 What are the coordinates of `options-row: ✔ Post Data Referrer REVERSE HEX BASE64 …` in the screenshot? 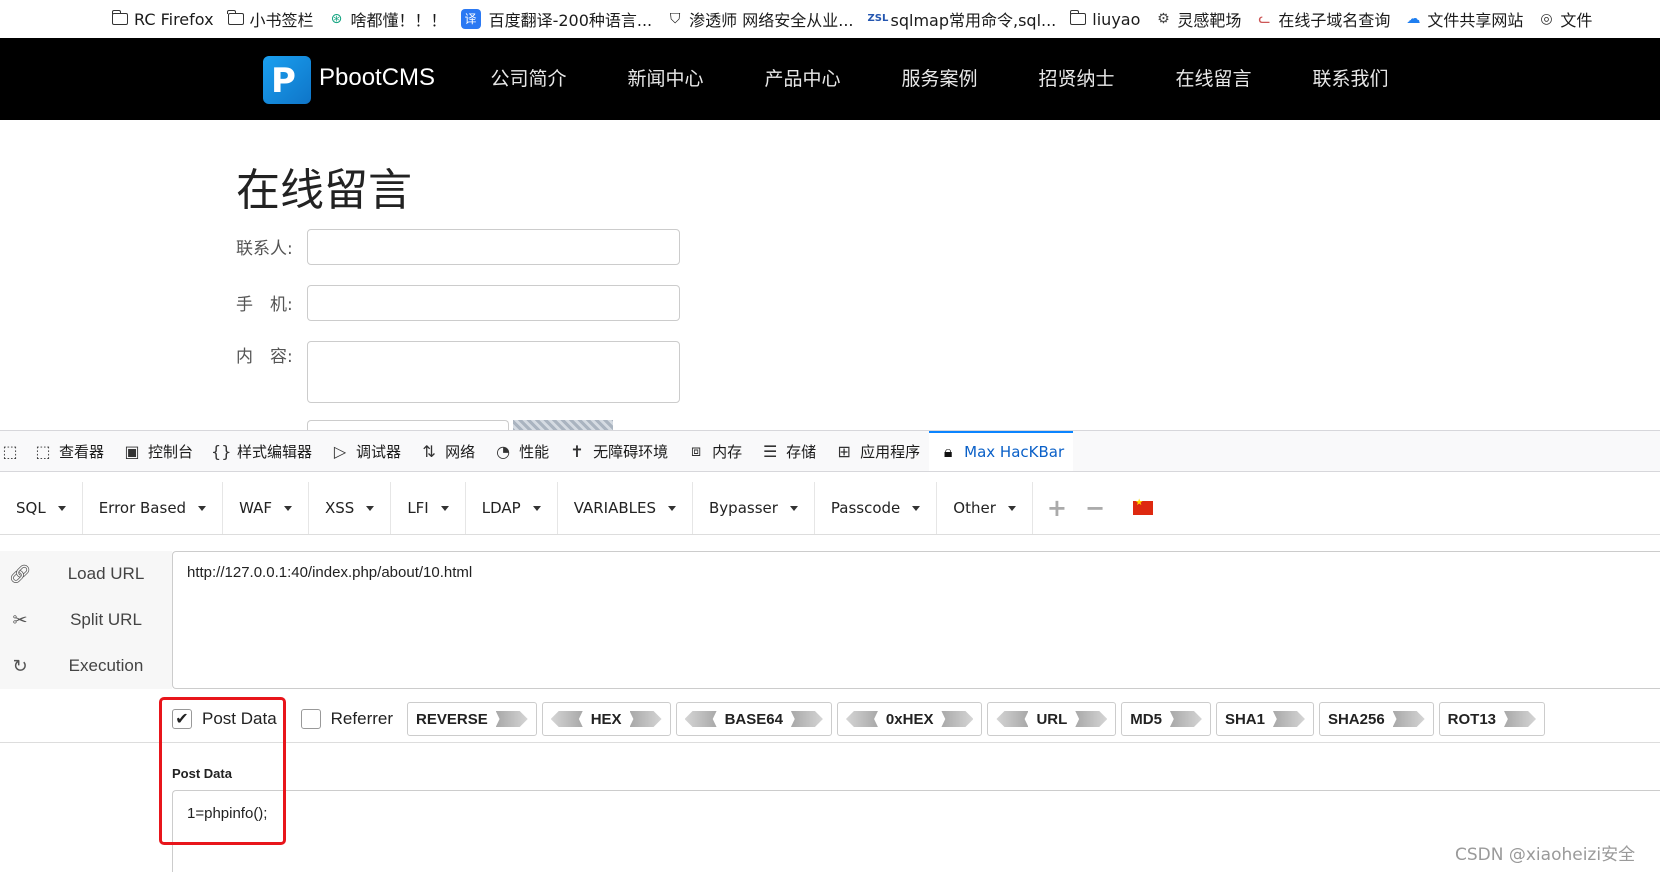 It's located at (861, 719).